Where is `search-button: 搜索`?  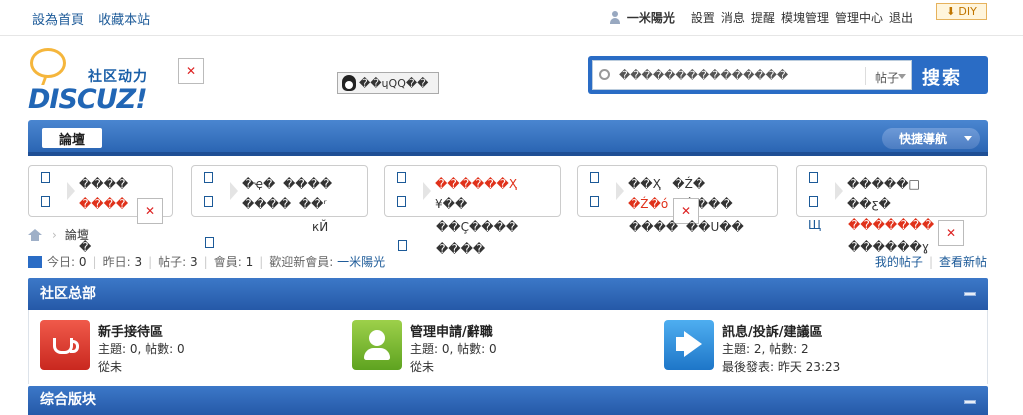
search-button: 搜索 is located at coordinates (942, 77).